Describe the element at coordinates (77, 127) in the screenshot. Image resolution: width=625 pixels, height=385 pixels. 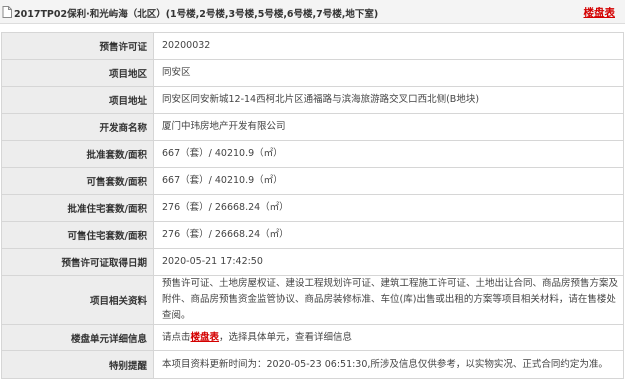
I see `row-label: 开发商名称` at that location.